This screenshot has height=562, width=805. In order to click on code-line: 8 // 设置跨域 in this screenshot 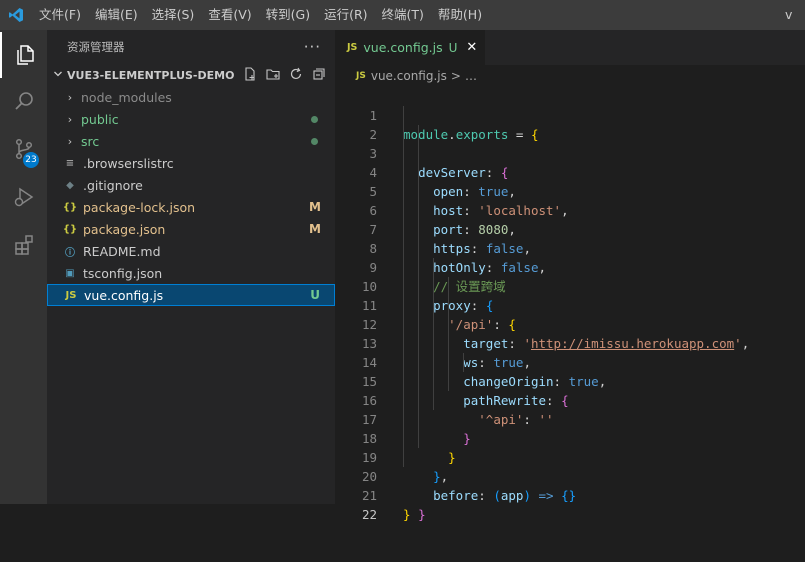, I will do `click(570, 257)`.